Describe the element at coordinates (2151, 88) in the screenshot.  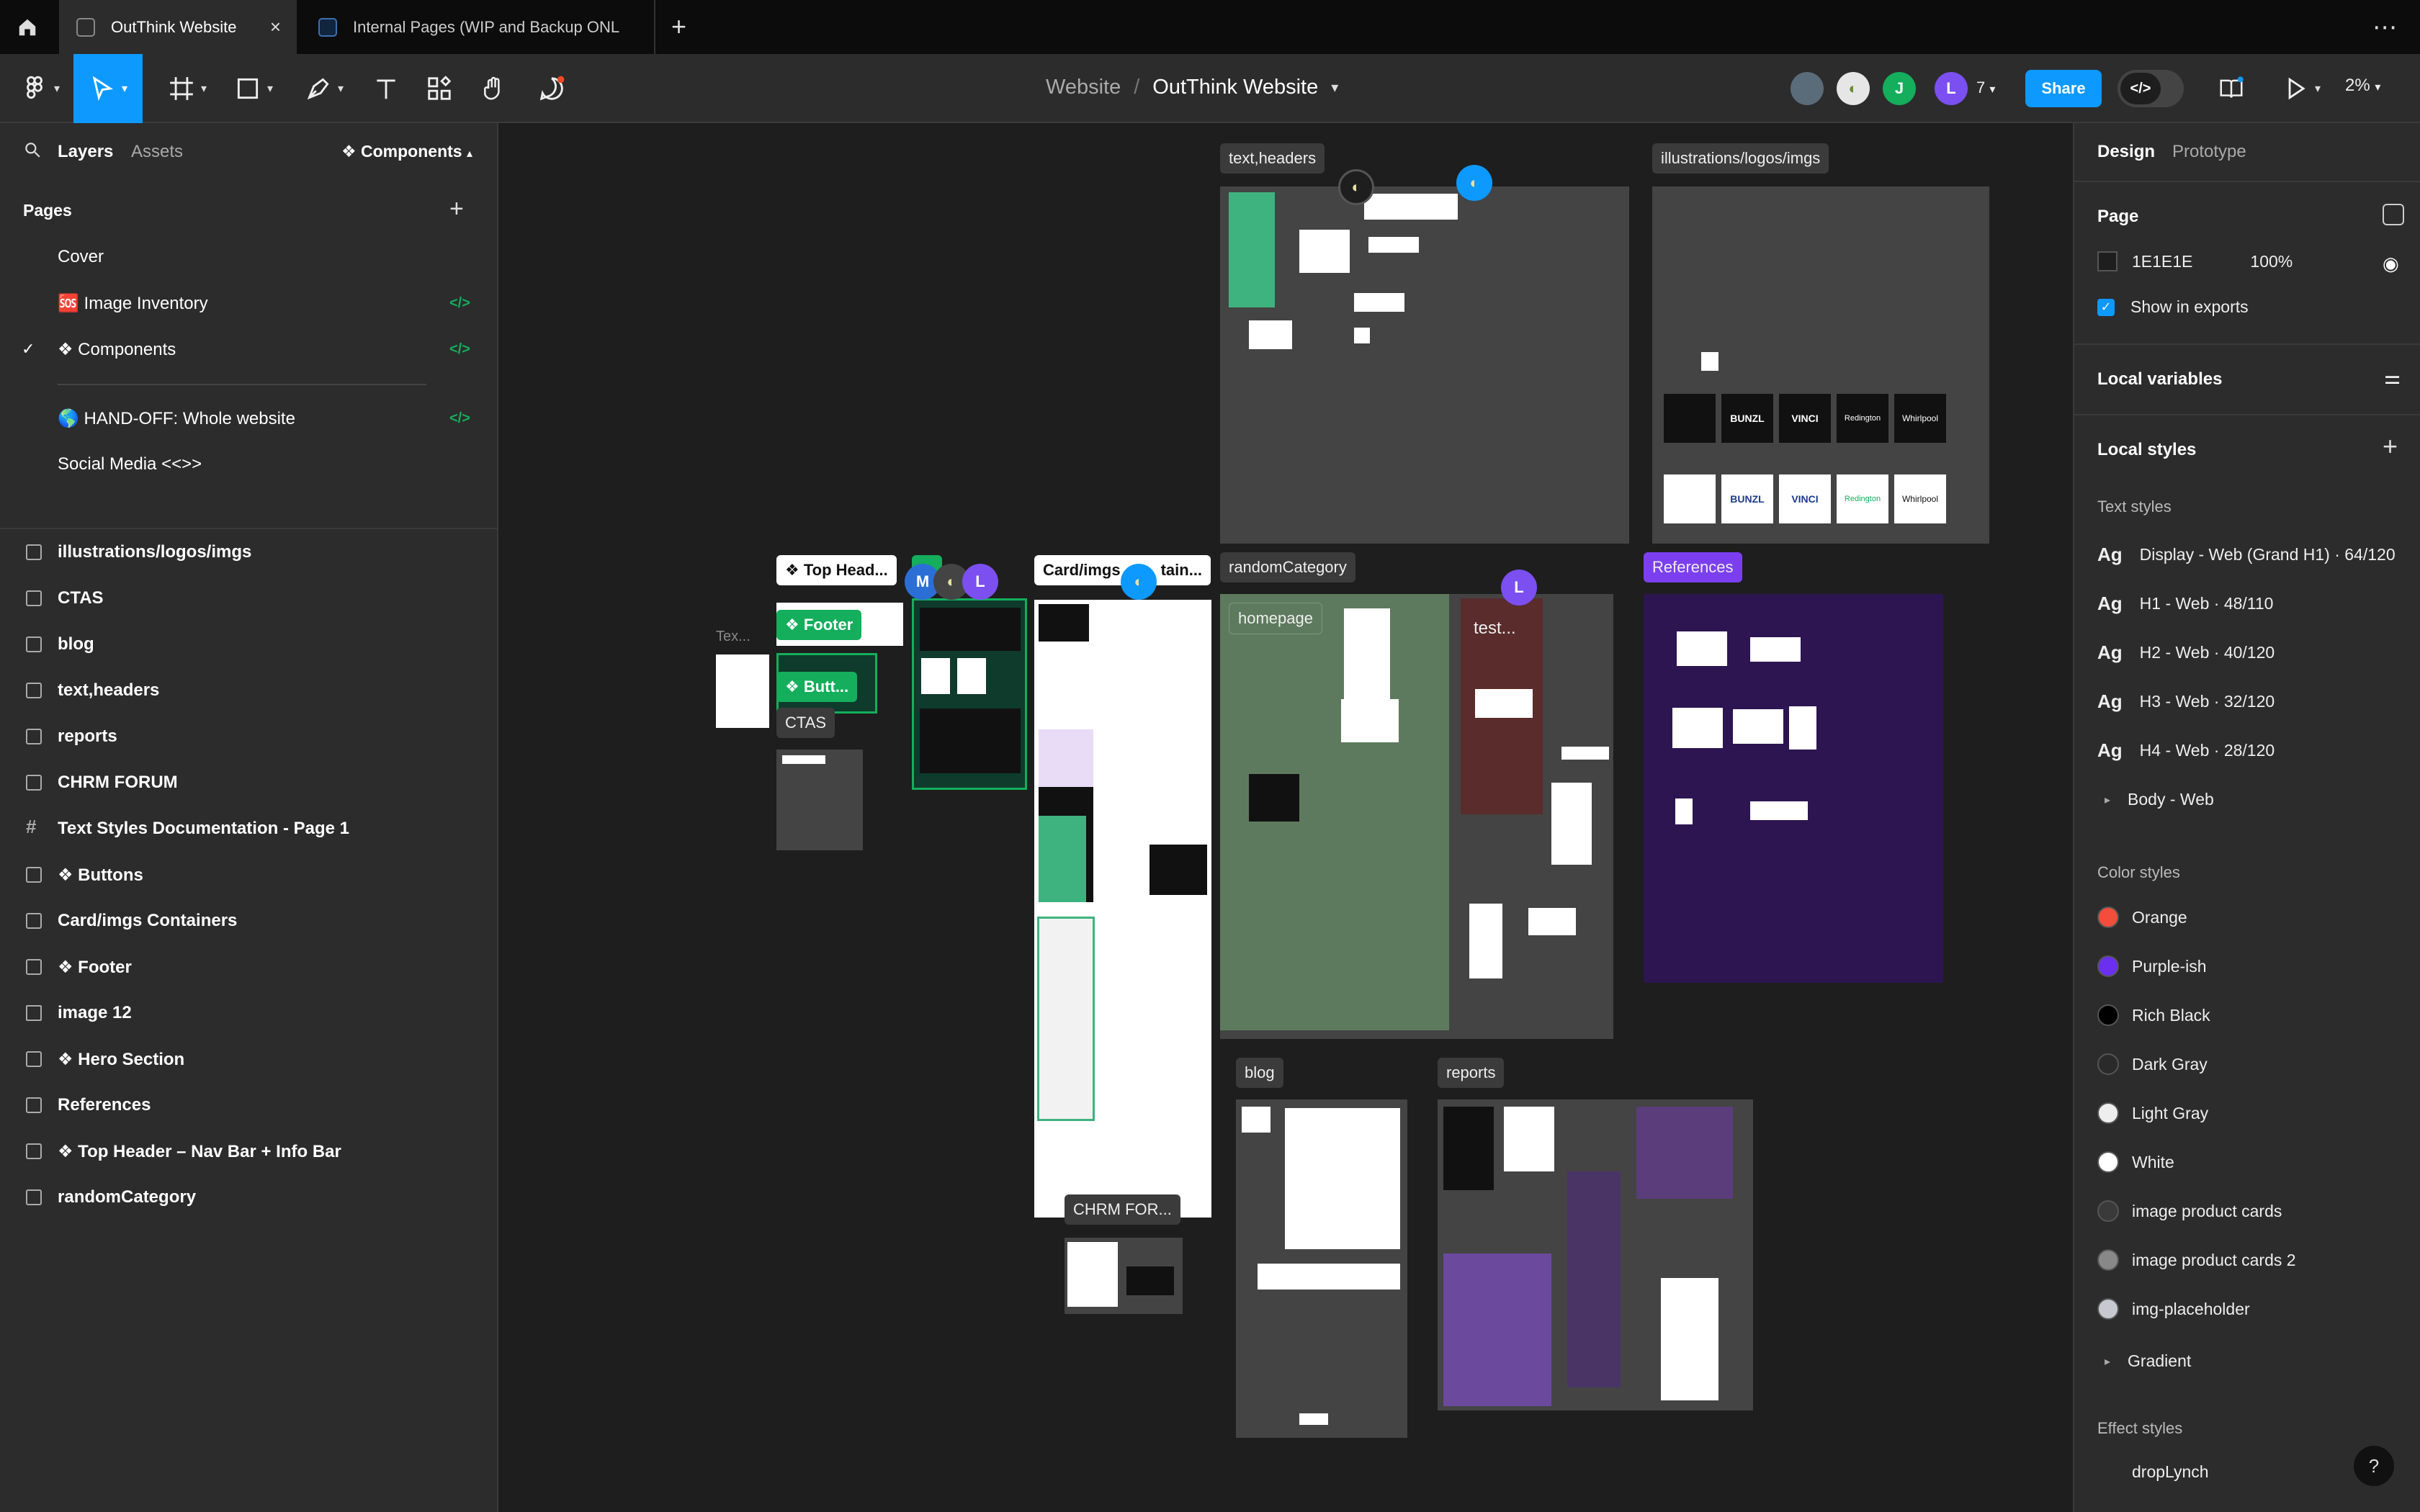
I see `dev-mode-toggle: </>` at that location.